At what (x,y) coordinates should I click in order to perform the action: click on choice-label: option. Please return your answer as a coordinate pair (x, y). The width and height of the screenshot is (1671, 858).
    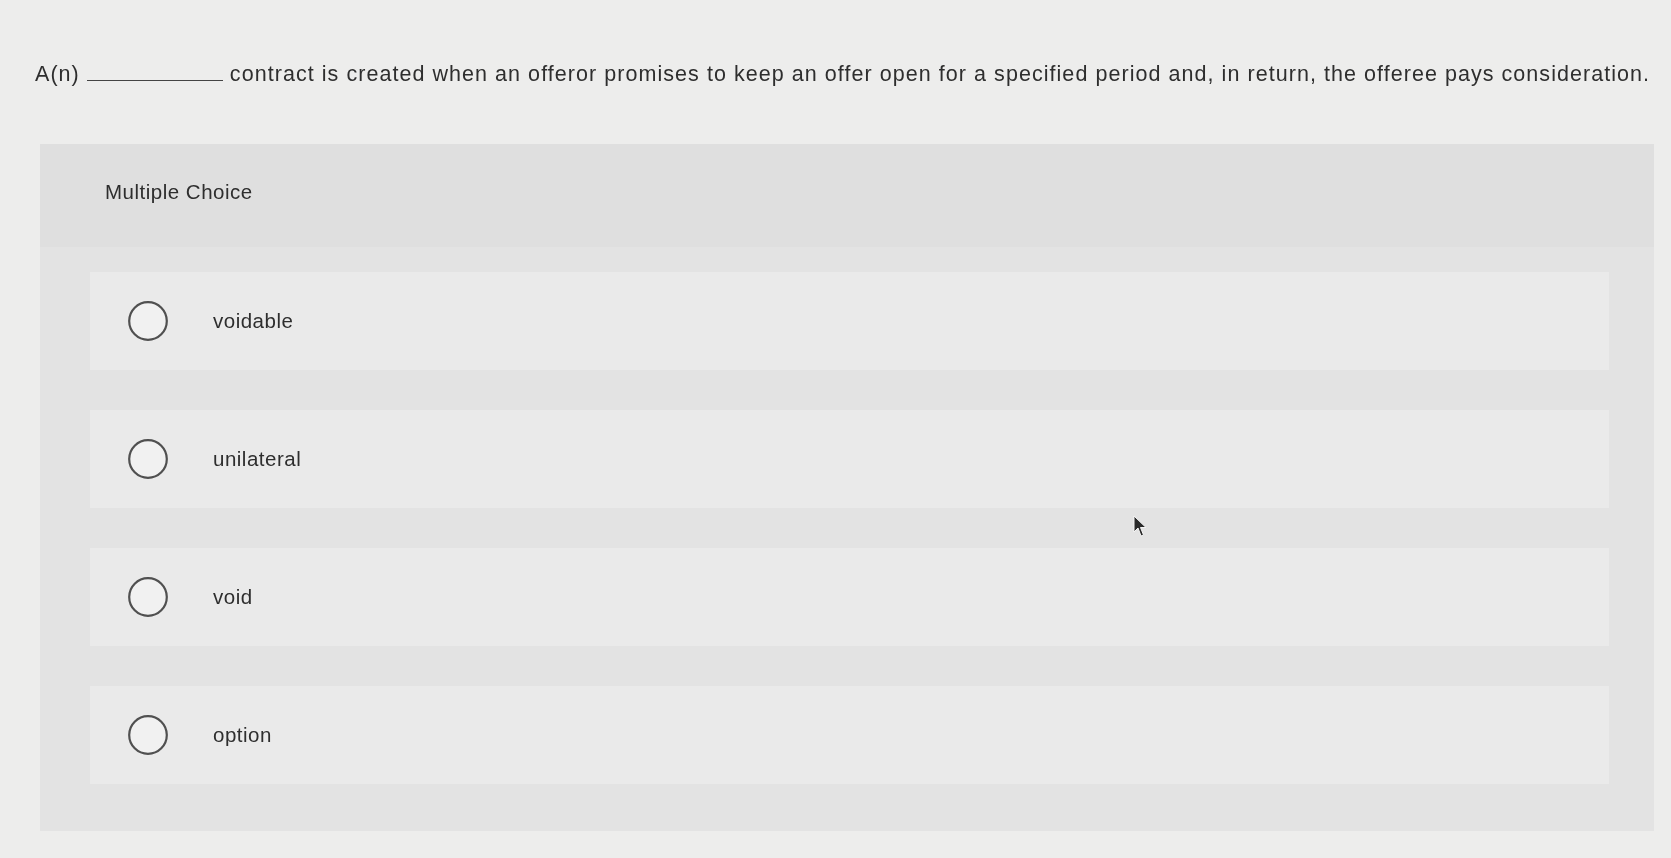
    Looking at the image, I should click on (242, 735).